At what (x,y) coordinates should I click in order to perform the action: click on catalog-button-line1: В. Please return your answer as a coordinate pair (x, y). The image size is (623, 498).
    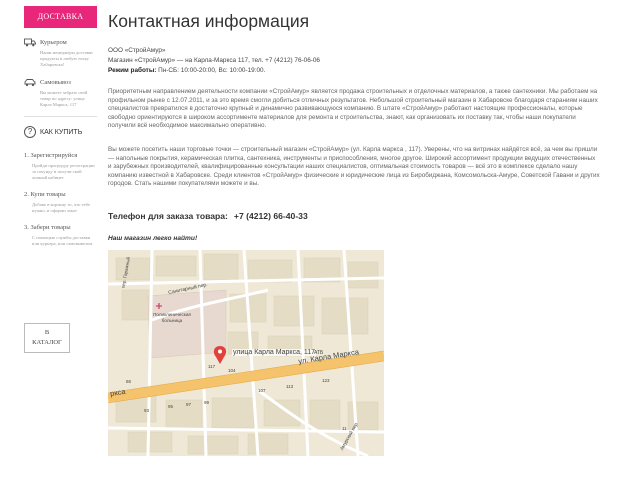
    Looking at the image, I should click on (47, 332).